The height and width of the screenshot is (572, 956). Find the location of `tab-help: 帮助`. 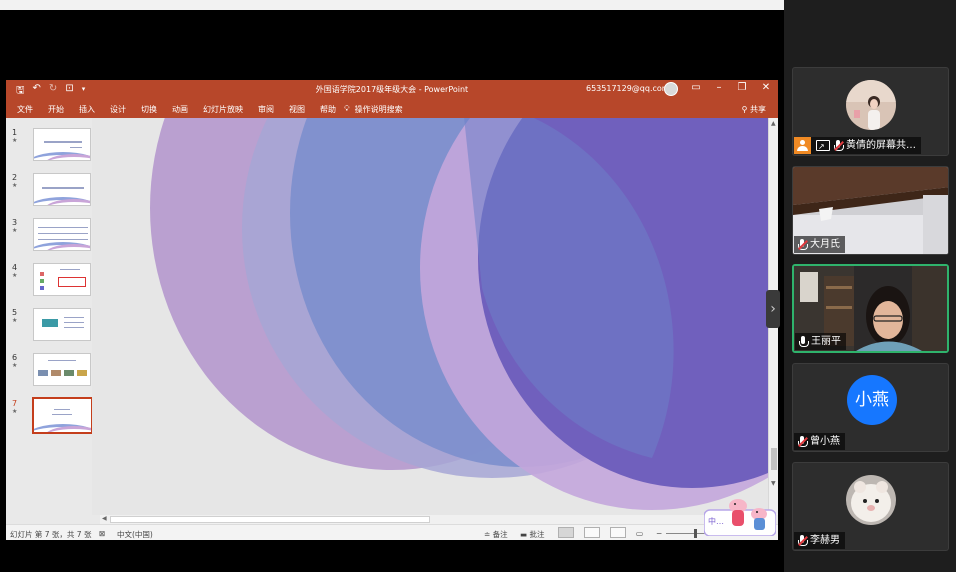

tab-help: 帮助 is located at coordinates (328, 109).